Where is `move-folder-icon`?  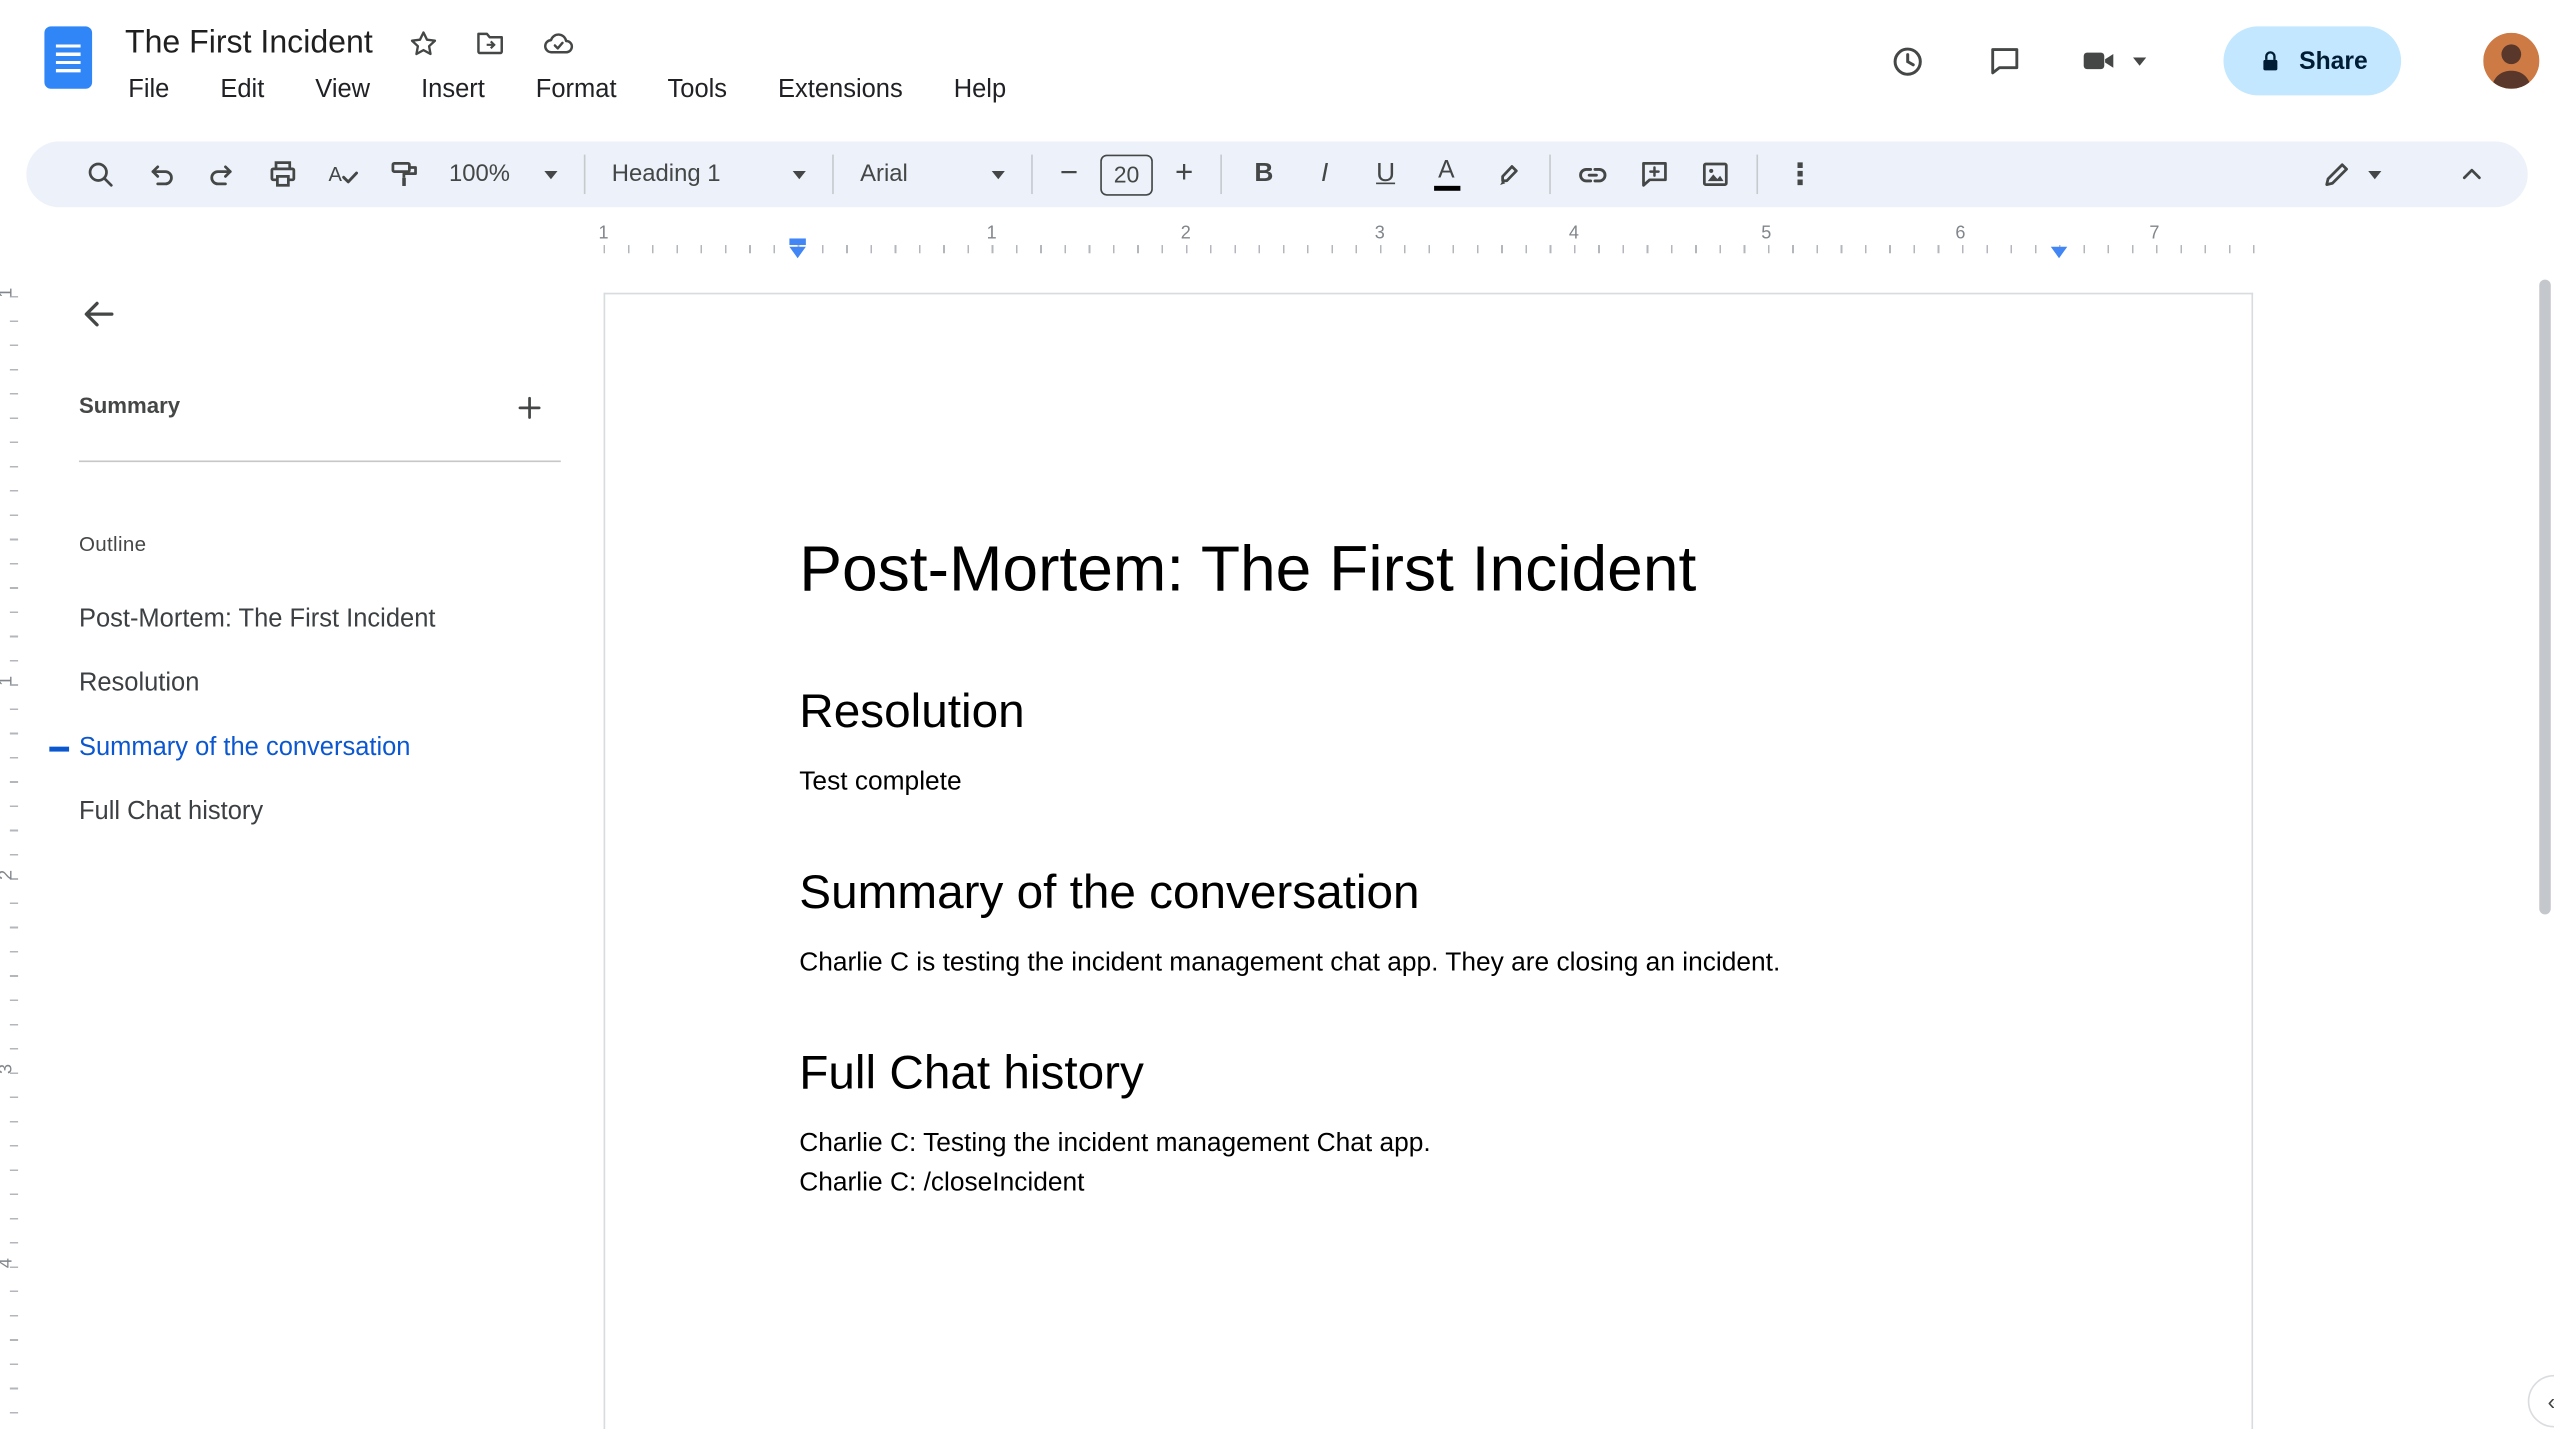 move-folder-icon is located at coordinates (489, 42).